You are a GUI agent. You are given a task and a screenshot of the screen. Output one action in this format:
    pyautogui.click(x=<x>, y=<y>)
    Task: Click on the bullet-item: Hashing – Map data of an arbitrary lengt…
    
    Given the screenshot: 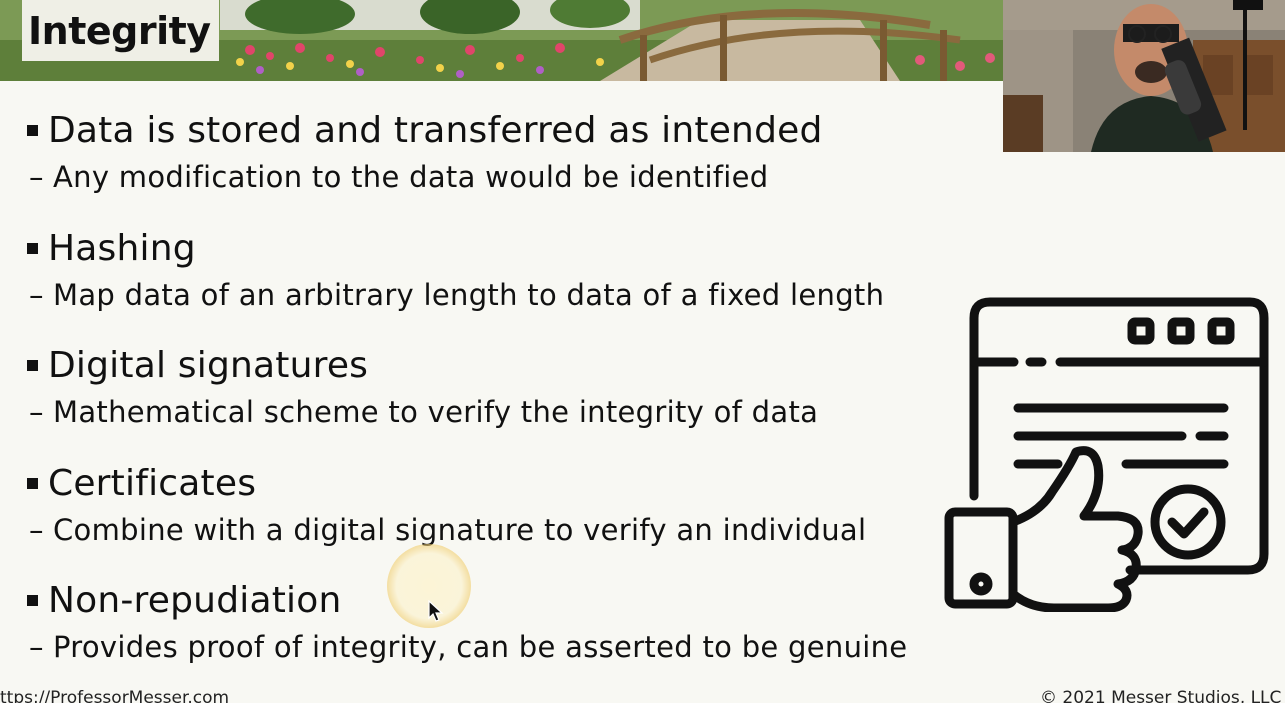 What is the action you would take?
    pyautogui.click(x=454, y=270)
    